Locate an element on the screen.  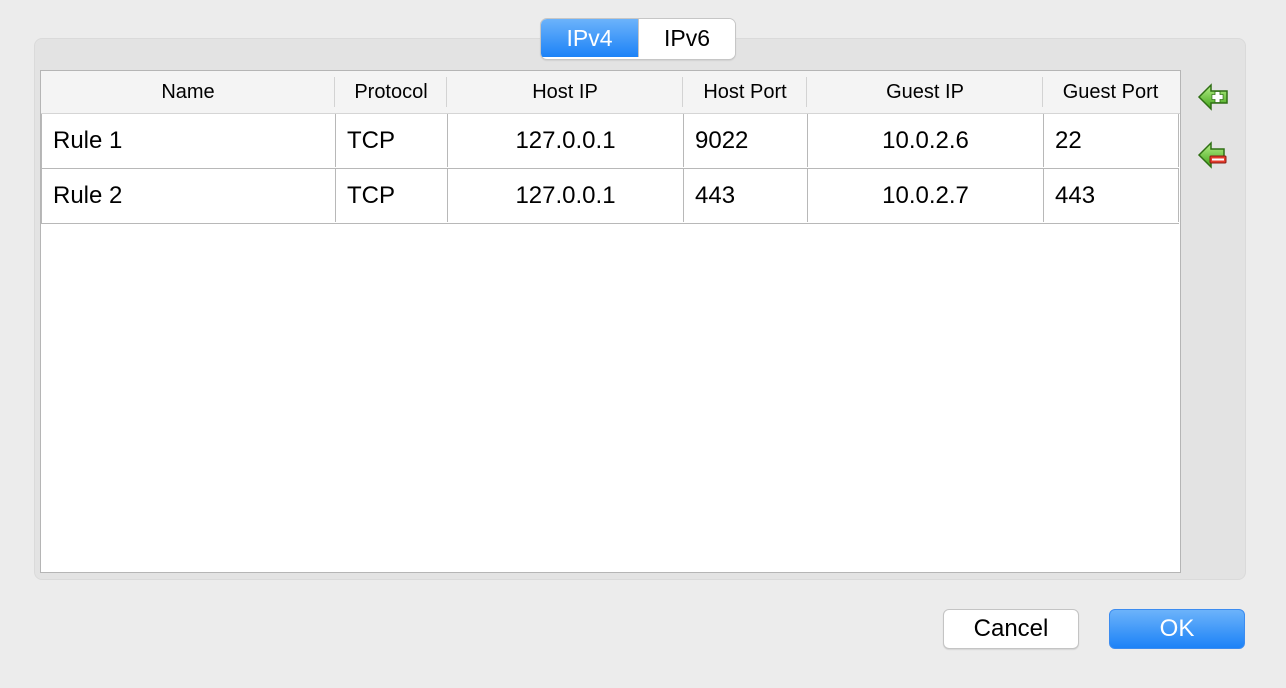
column-header-name: Name is located at coordinates (188, 92).